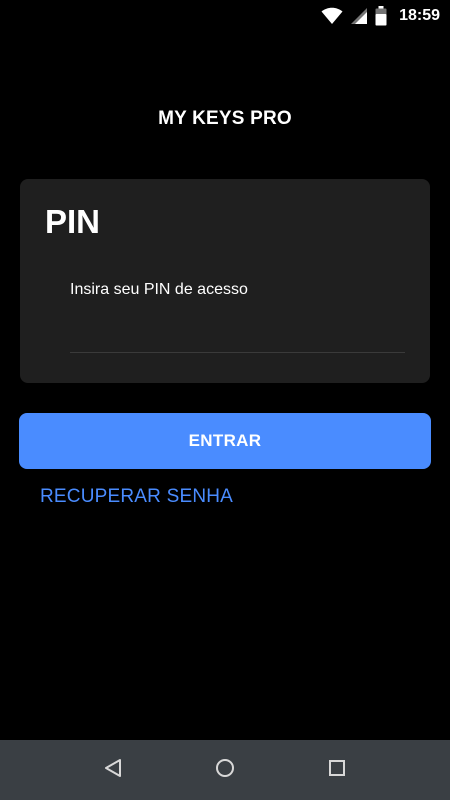  What do you see at coordinates (237, 328) in the screenshot?
I see `pin-input` at bounding box center [237, 328].